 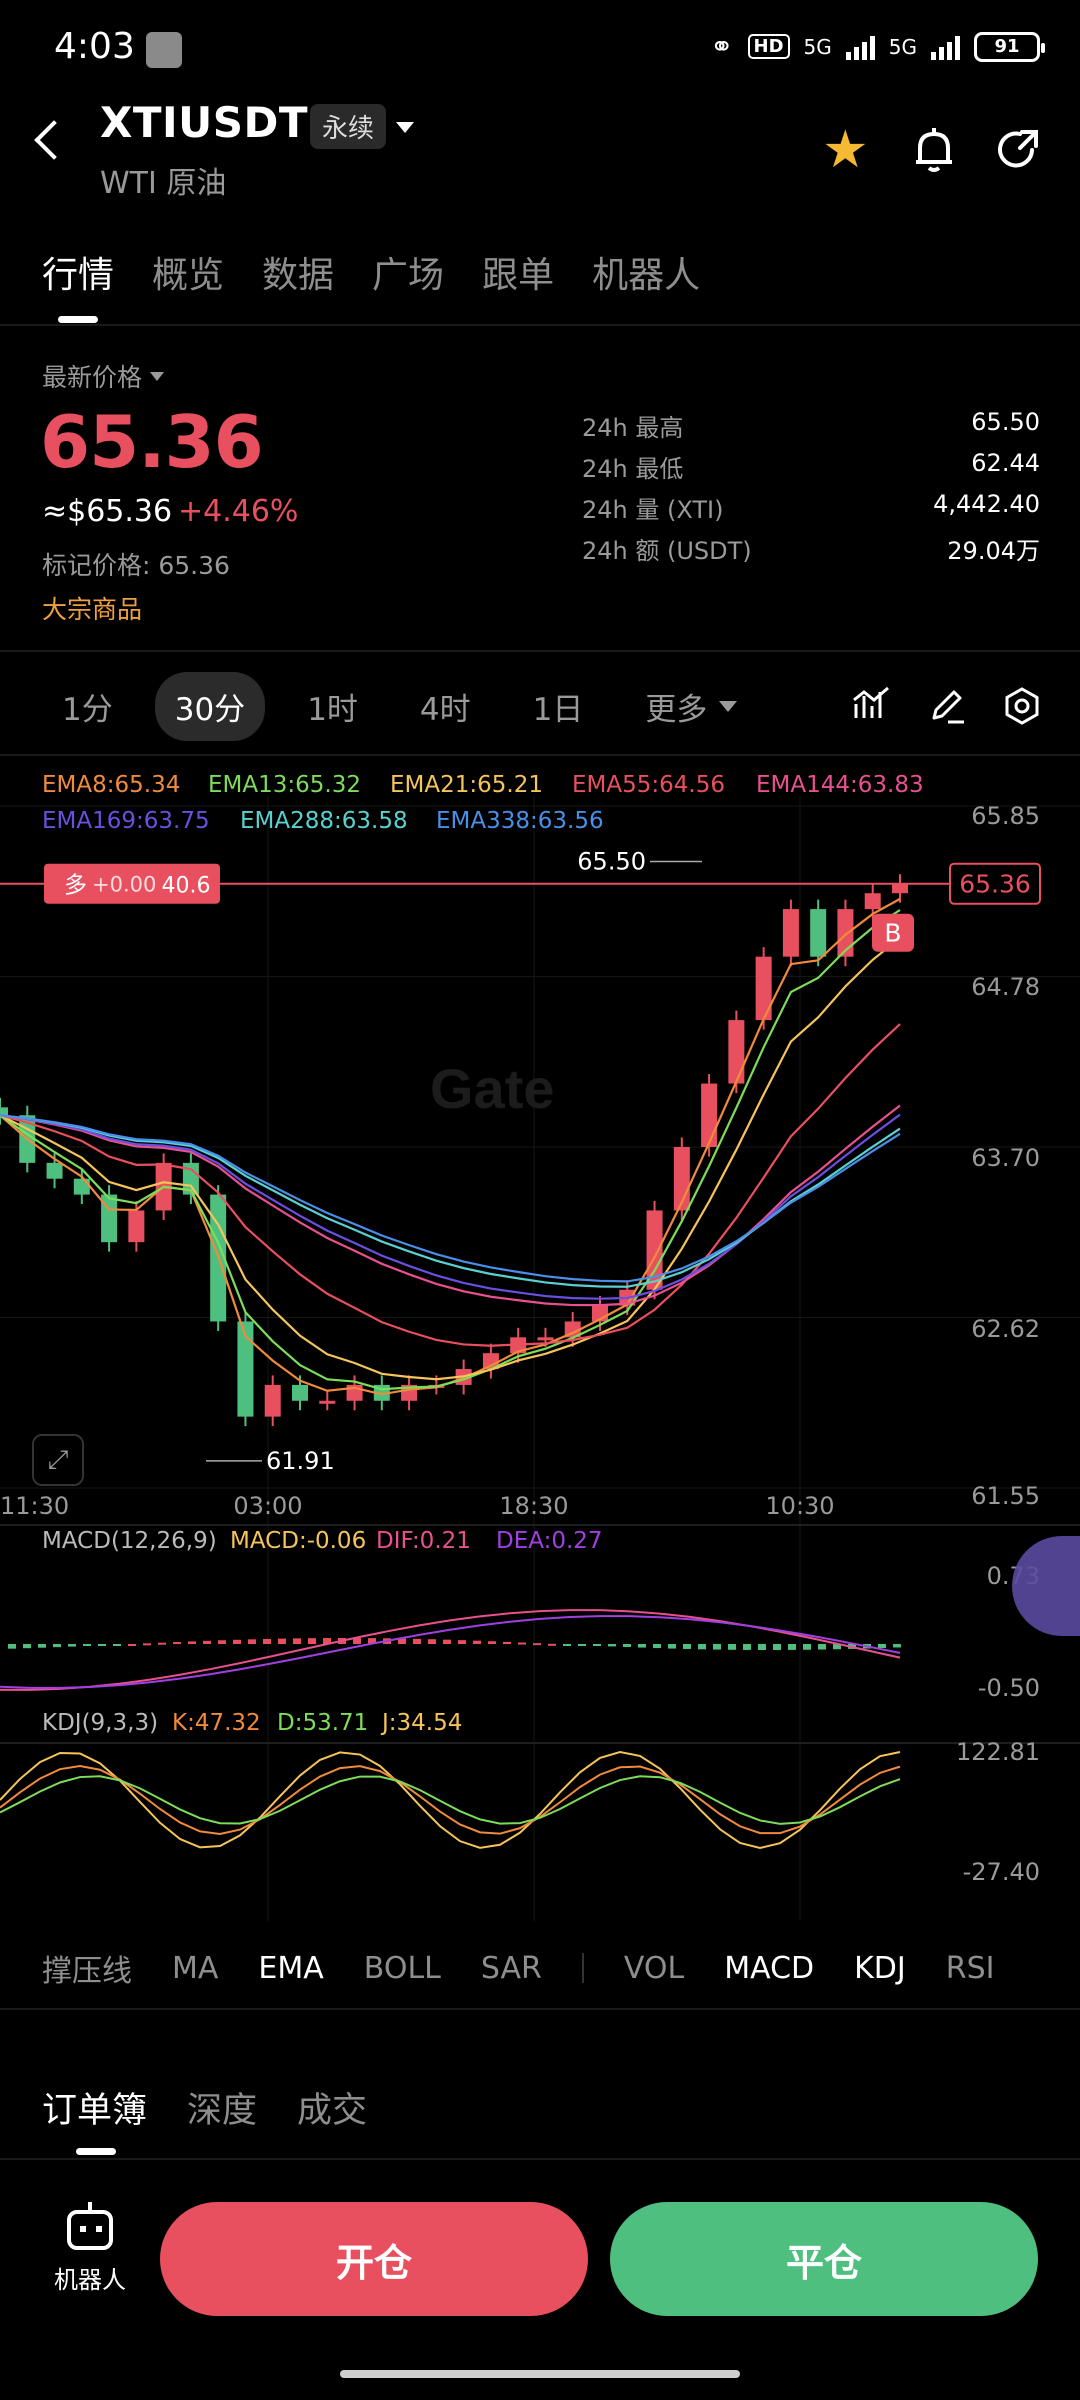 What do you see at coordinates (540, 2374) in the screenshot?
I see `home-indicator` at bounding box center [540, 2374].